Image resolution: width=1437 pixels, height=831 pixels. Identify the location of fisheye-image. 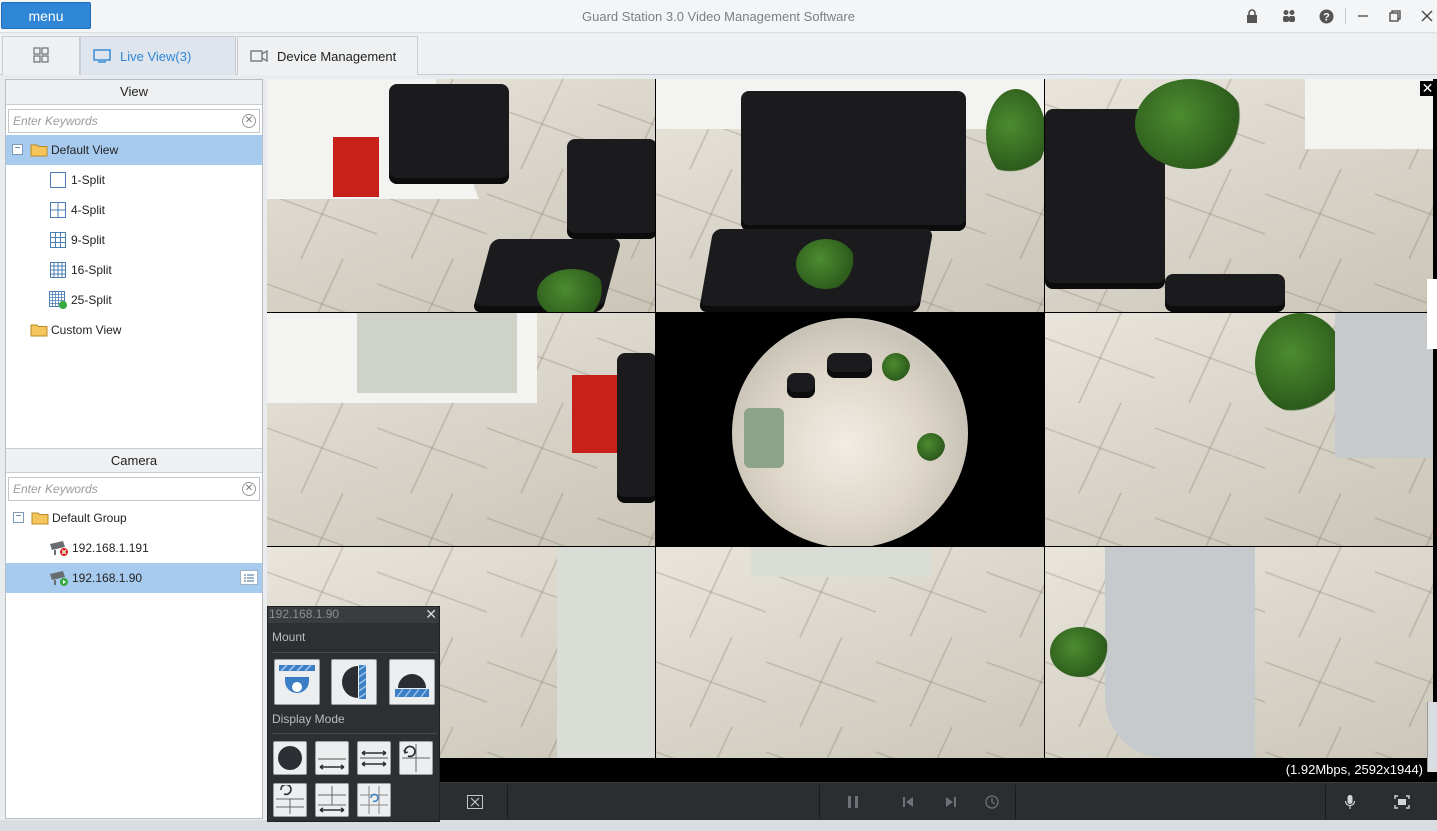
(850, 432).